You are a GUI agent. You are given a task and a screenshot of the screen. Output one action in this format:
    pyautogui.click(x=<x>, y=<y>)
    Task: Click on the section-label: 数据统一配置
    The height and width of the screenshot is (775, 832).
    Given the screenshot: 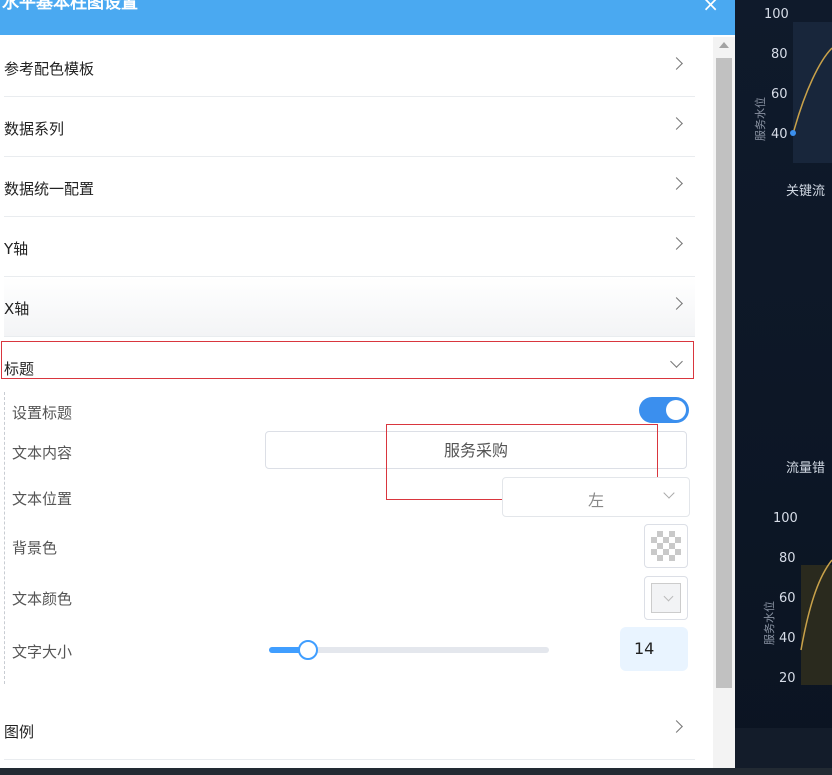 What is the action you would take?
    pyautogui.click(x=49, y=189)
    